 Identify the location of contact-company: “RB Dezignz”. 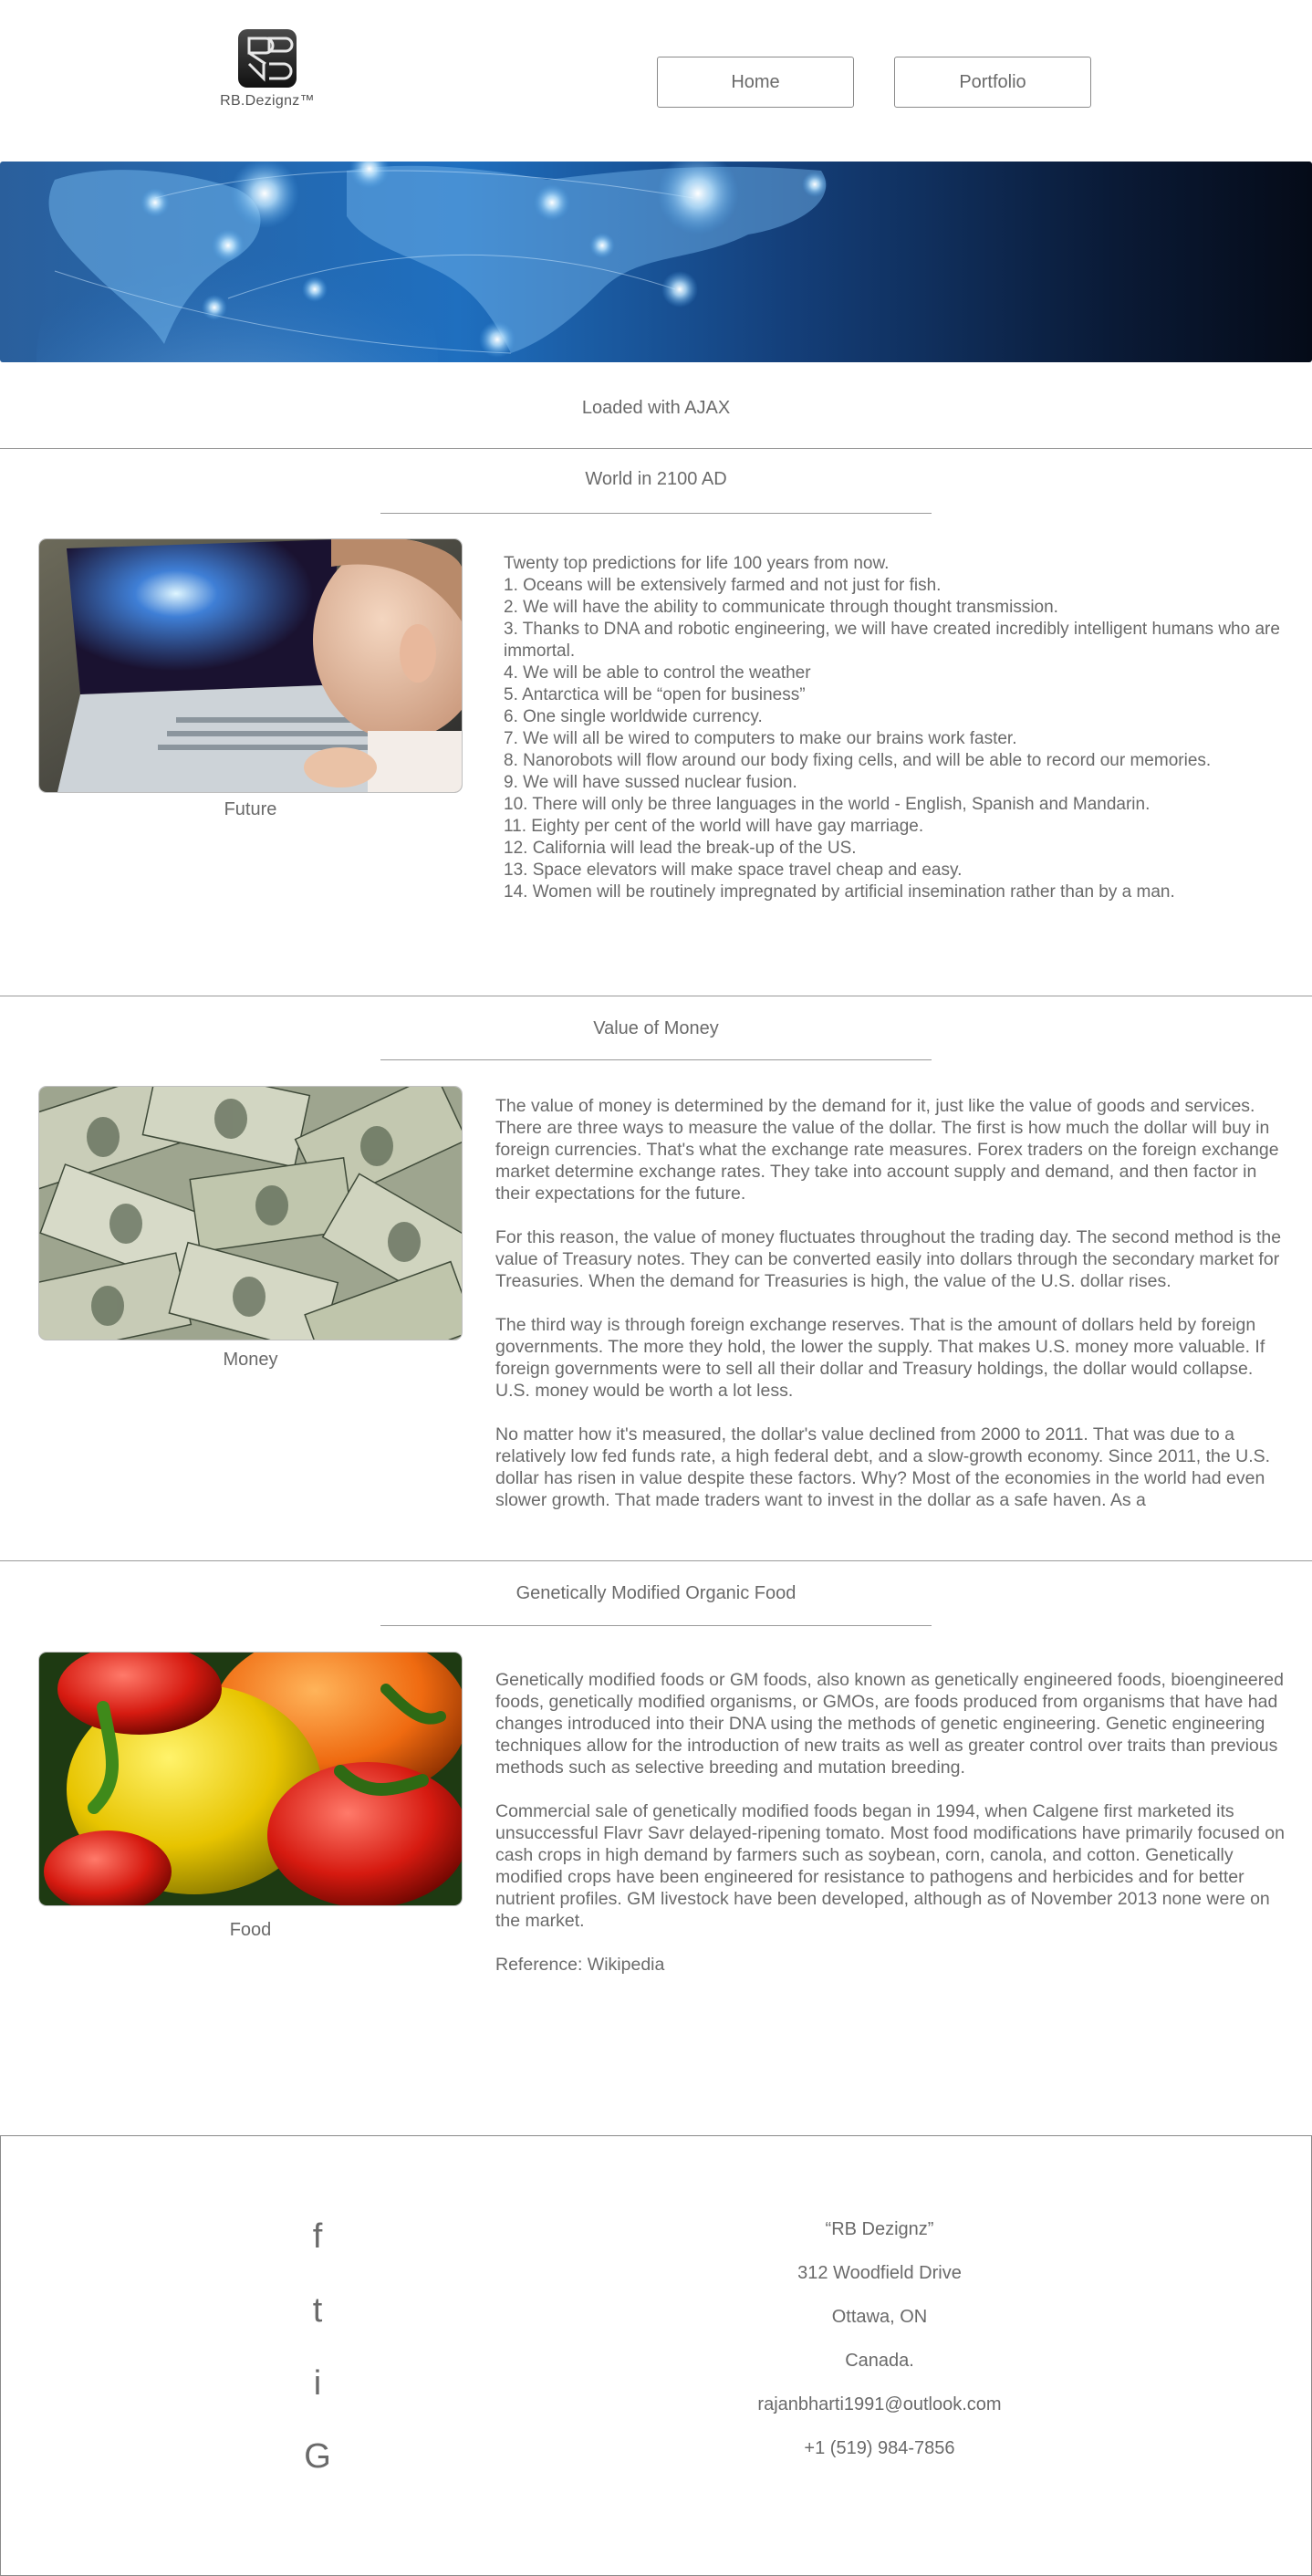
(879, 2229).